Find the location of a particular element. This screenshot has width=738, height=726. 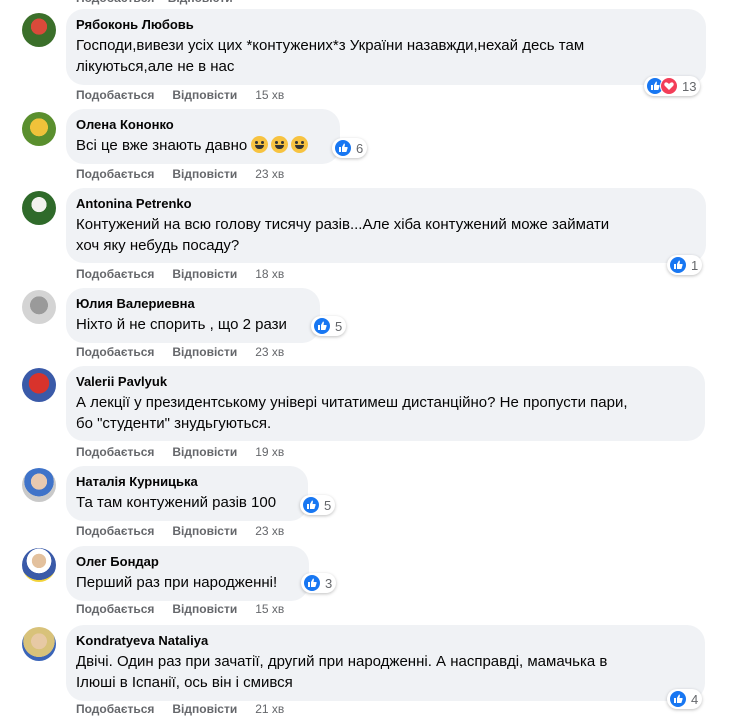

comment-author: Юлия Валериевна is located at coordinates (192, 304).